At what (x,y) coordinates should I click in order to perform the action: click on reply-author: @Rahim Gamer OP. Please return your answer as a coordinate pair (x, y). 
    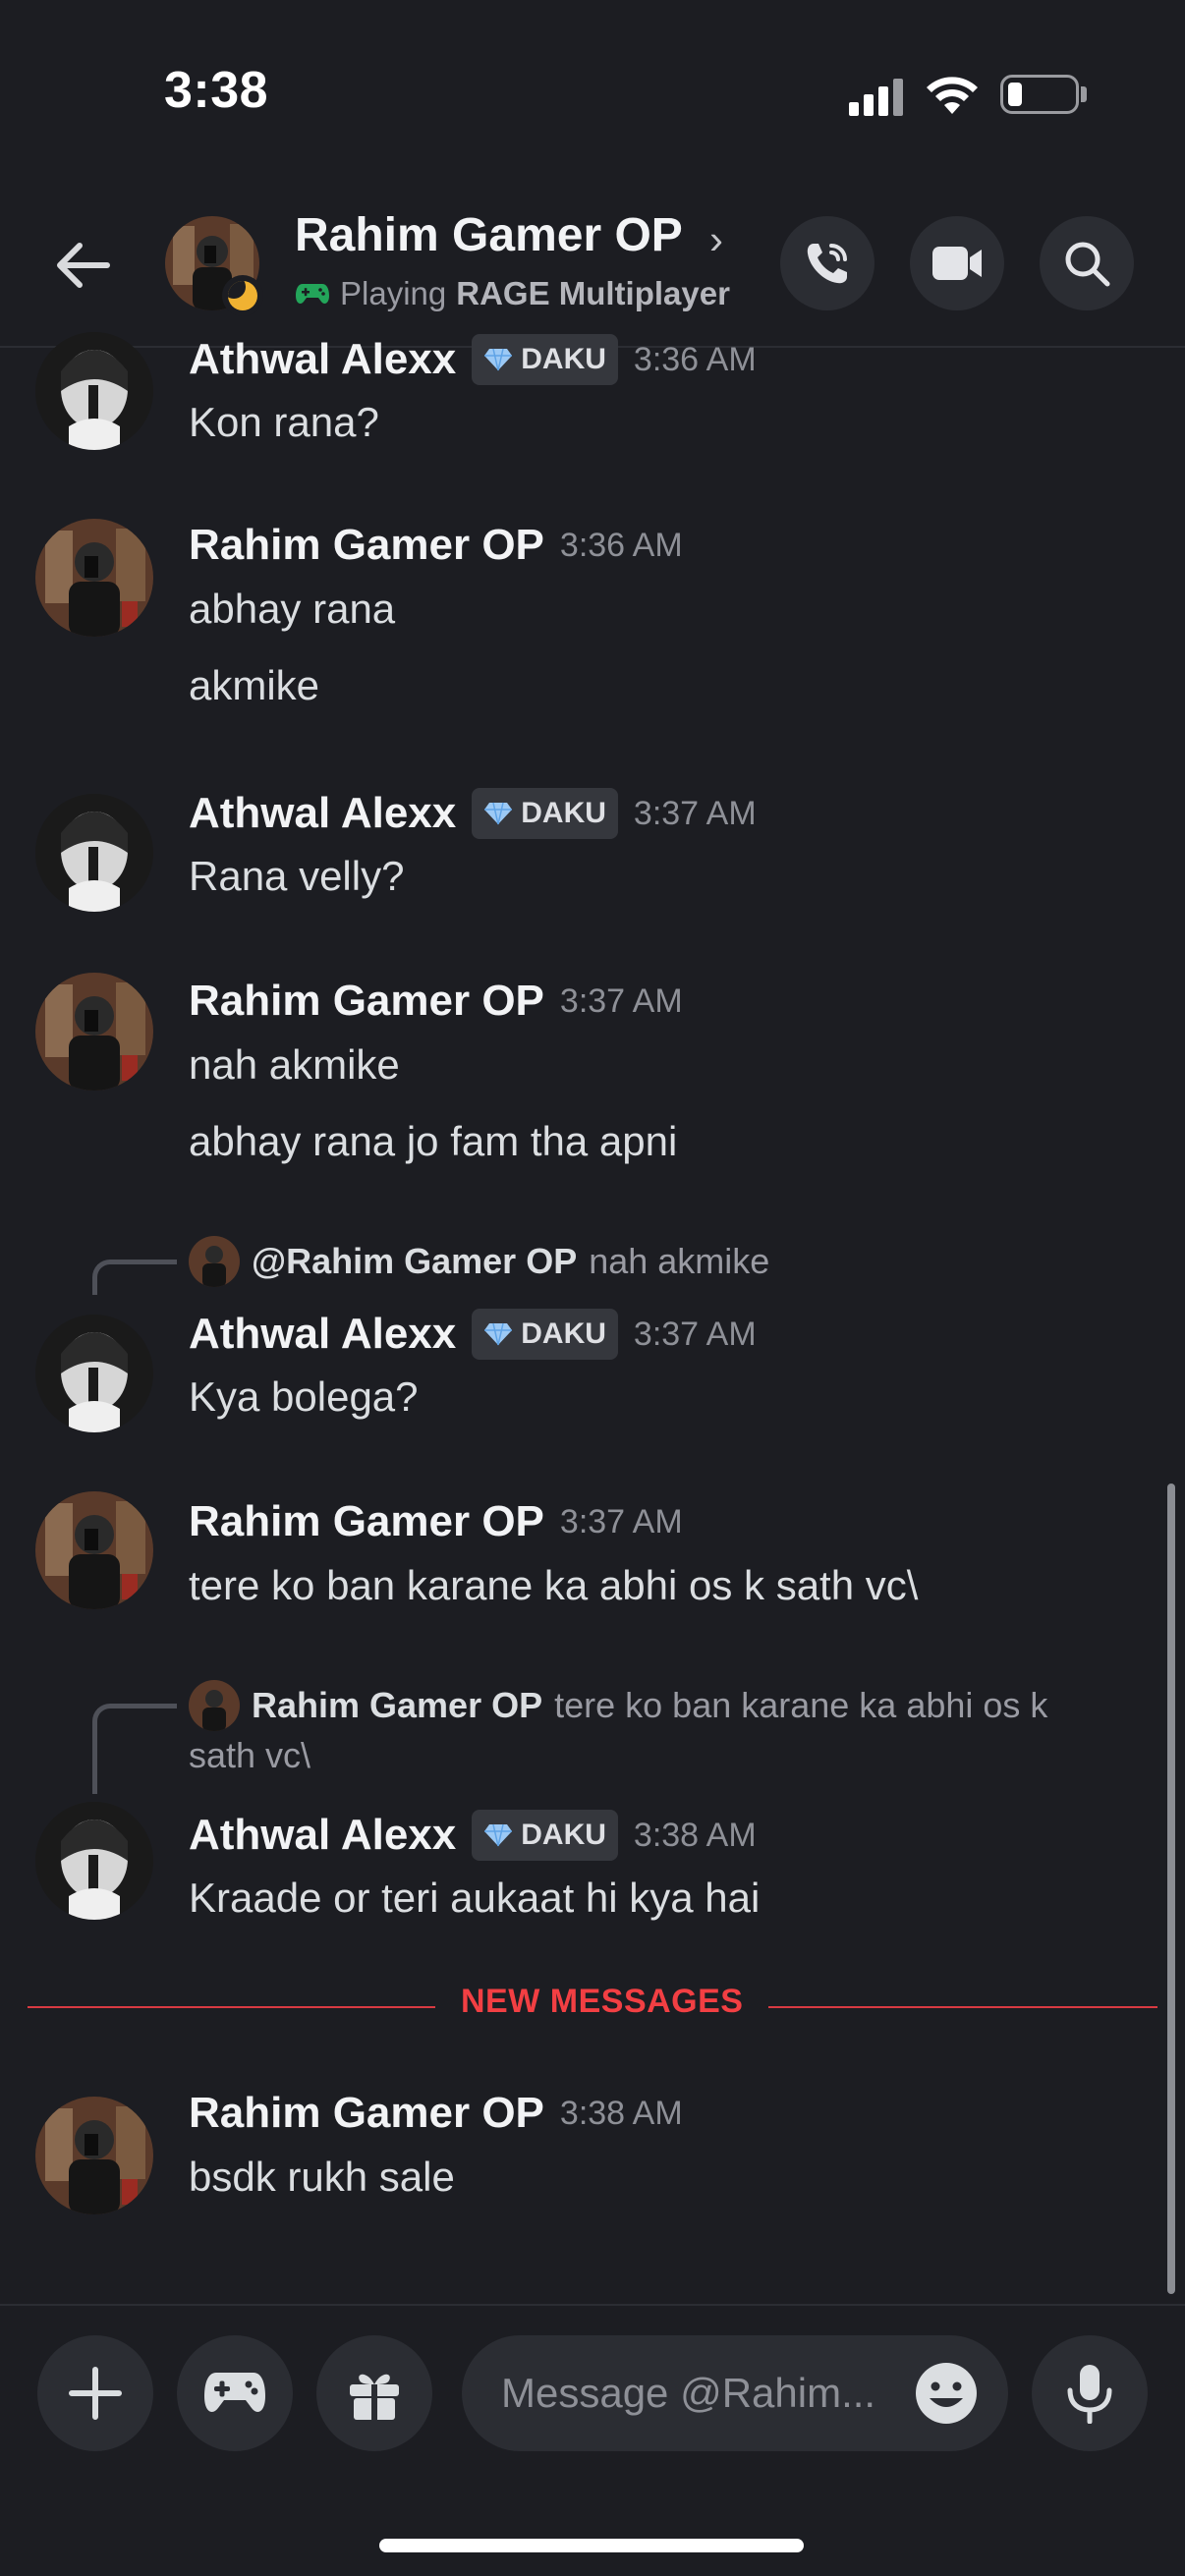
    Looking at the image, I should click on (415, 1261).